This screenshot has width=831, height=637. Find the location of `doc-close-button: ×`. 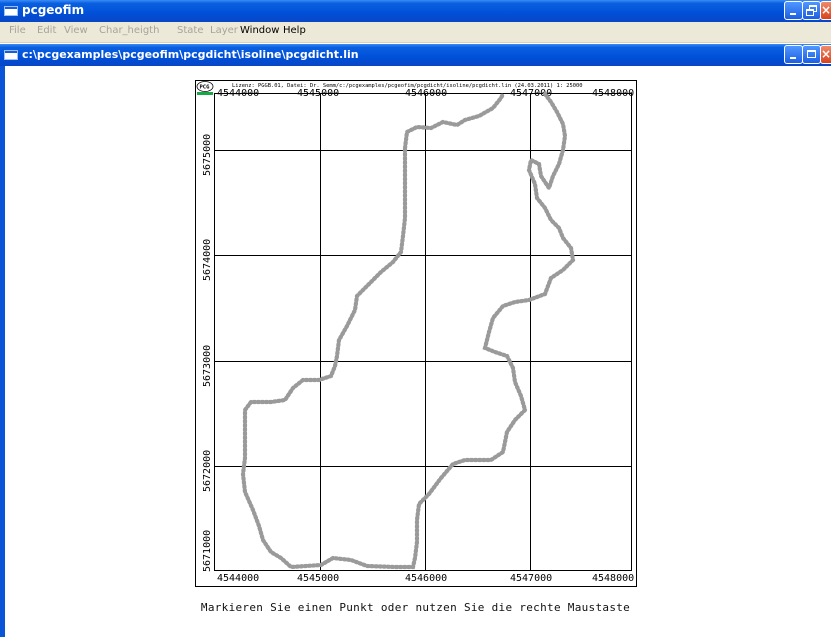

doc-close-button: × is located at coordinates (825, 54).